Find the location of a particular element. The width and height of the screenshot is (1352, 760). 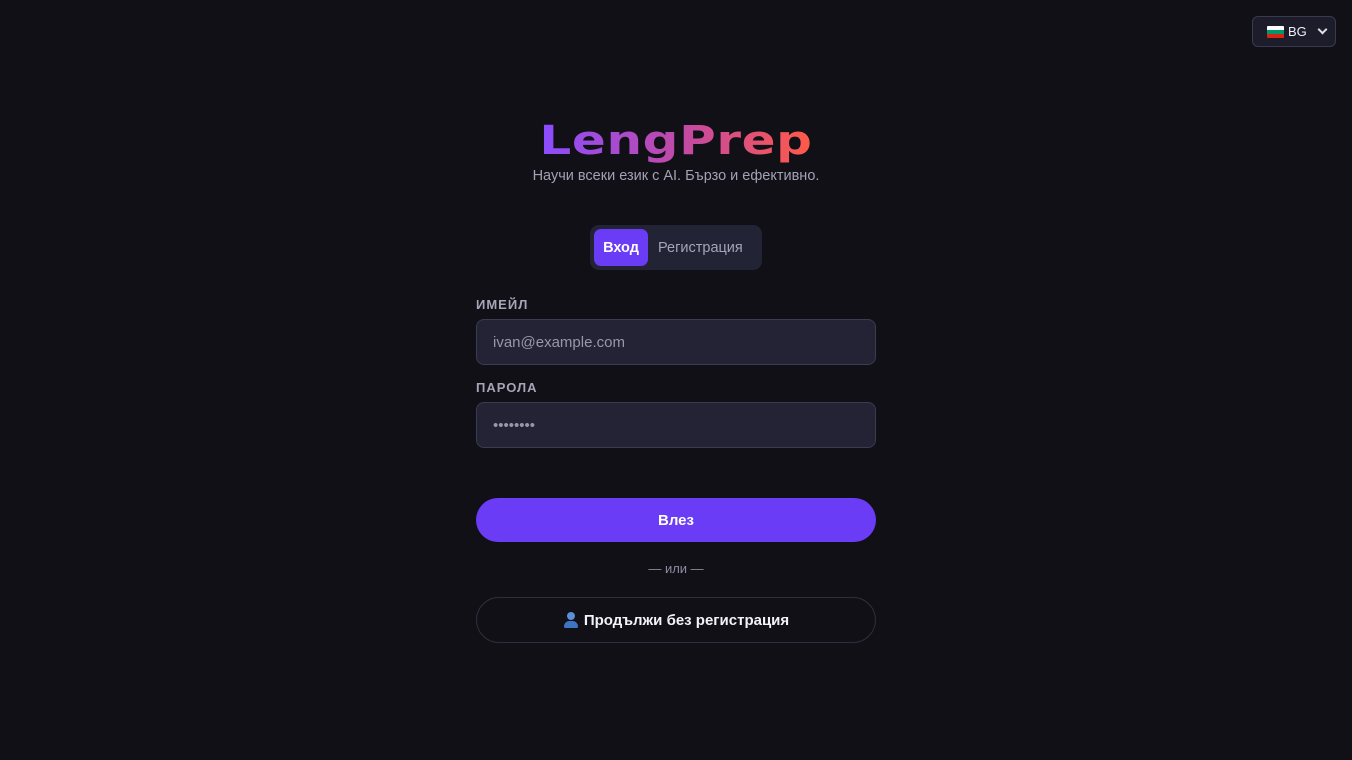

chevron-down-icon is located at coordinates (1322, 29).